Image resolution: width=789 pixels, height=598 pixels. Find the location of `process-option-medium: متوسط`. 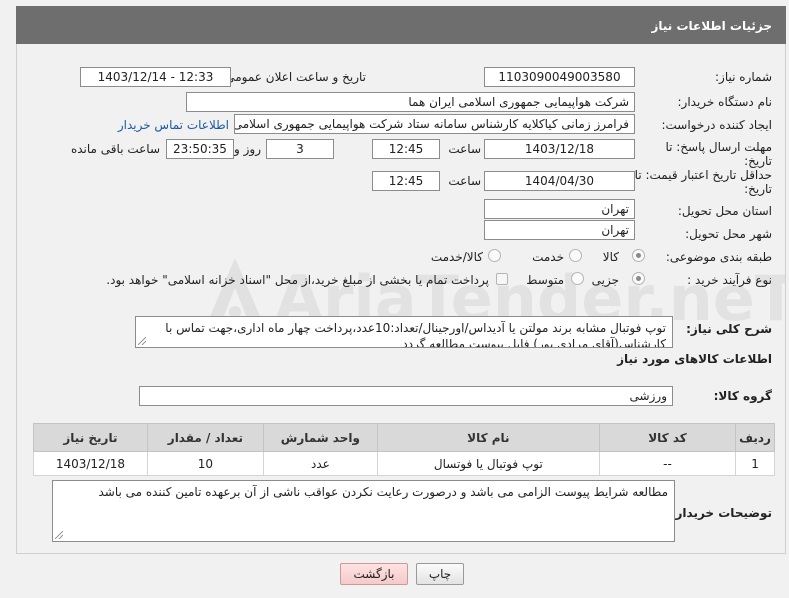

process-option-medium: متوسط is located at coordinates (545, 280).